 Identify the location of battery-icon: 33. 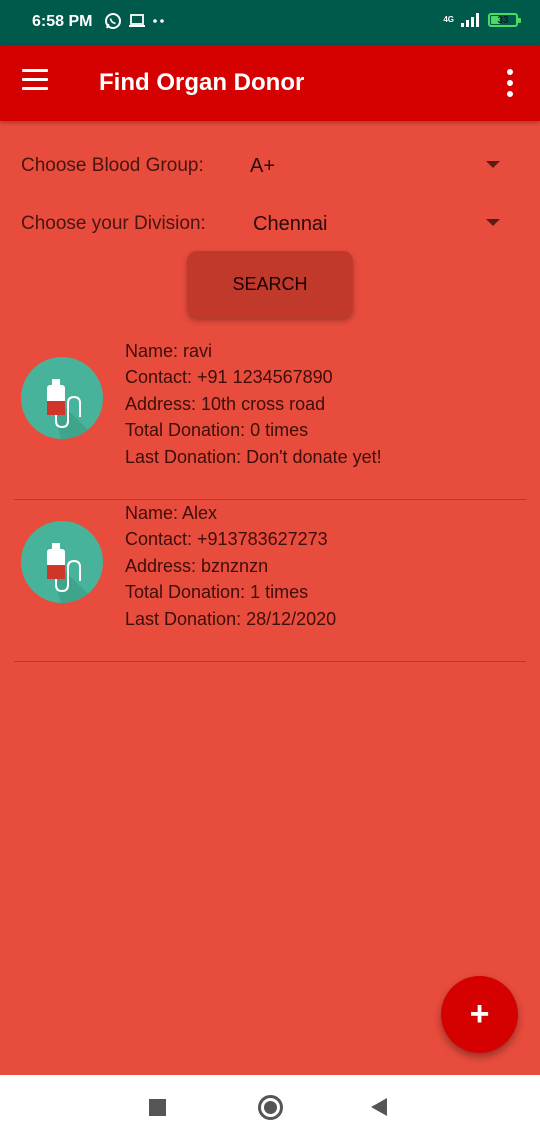
(504, 20).